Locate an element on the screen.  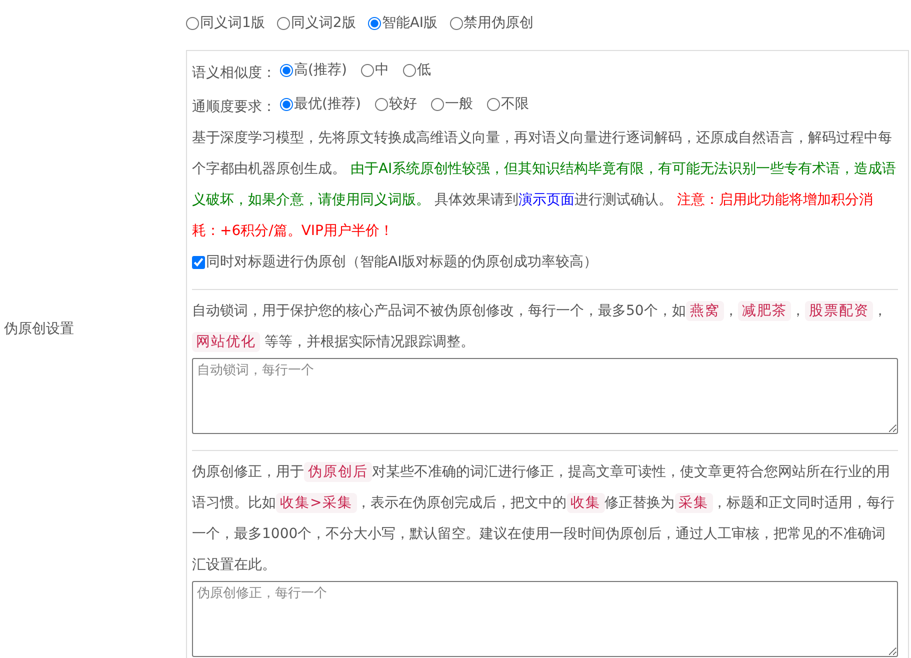
checkbox is located at coordinates (198, 262).